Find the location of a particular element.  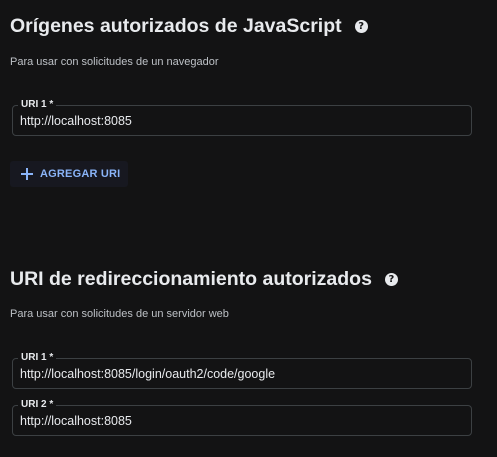

redirect-uris-title: URI de redireccionamiento autorizados ? is located at coordinates (204, 279).